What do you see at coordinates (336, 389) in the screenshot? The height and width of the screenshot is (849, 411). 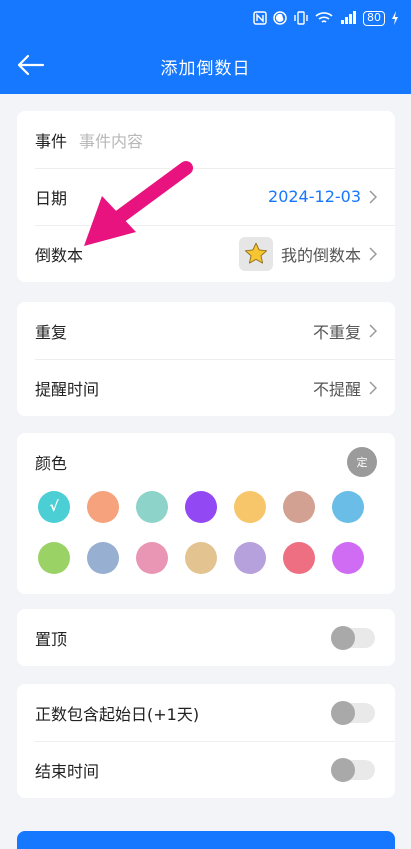 I see `reminder-value: 不提醒` at bounding box center [336, 389].